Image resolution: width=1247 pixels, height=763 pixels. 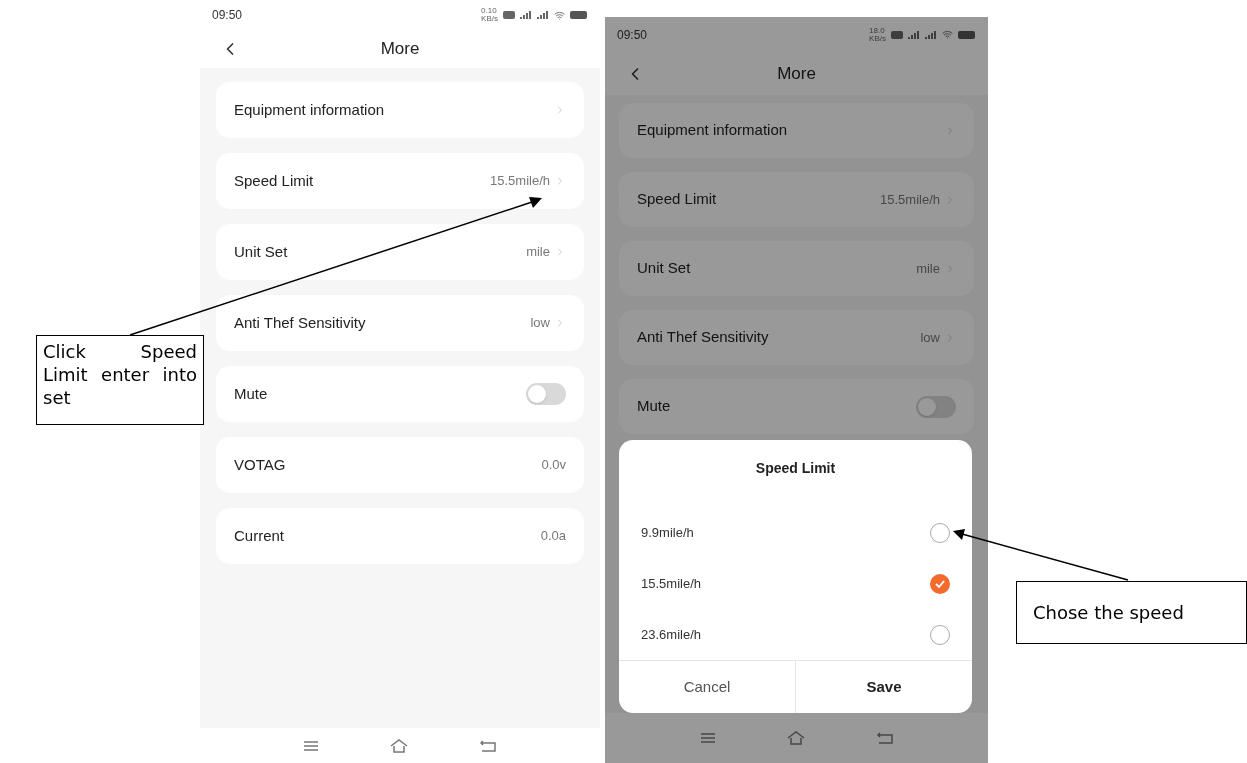 What do you see at coordinates (120, 374) in the screenshot?
I see `callout-text: Click Speed Limit enter into set` at bounding box center [120, 374].